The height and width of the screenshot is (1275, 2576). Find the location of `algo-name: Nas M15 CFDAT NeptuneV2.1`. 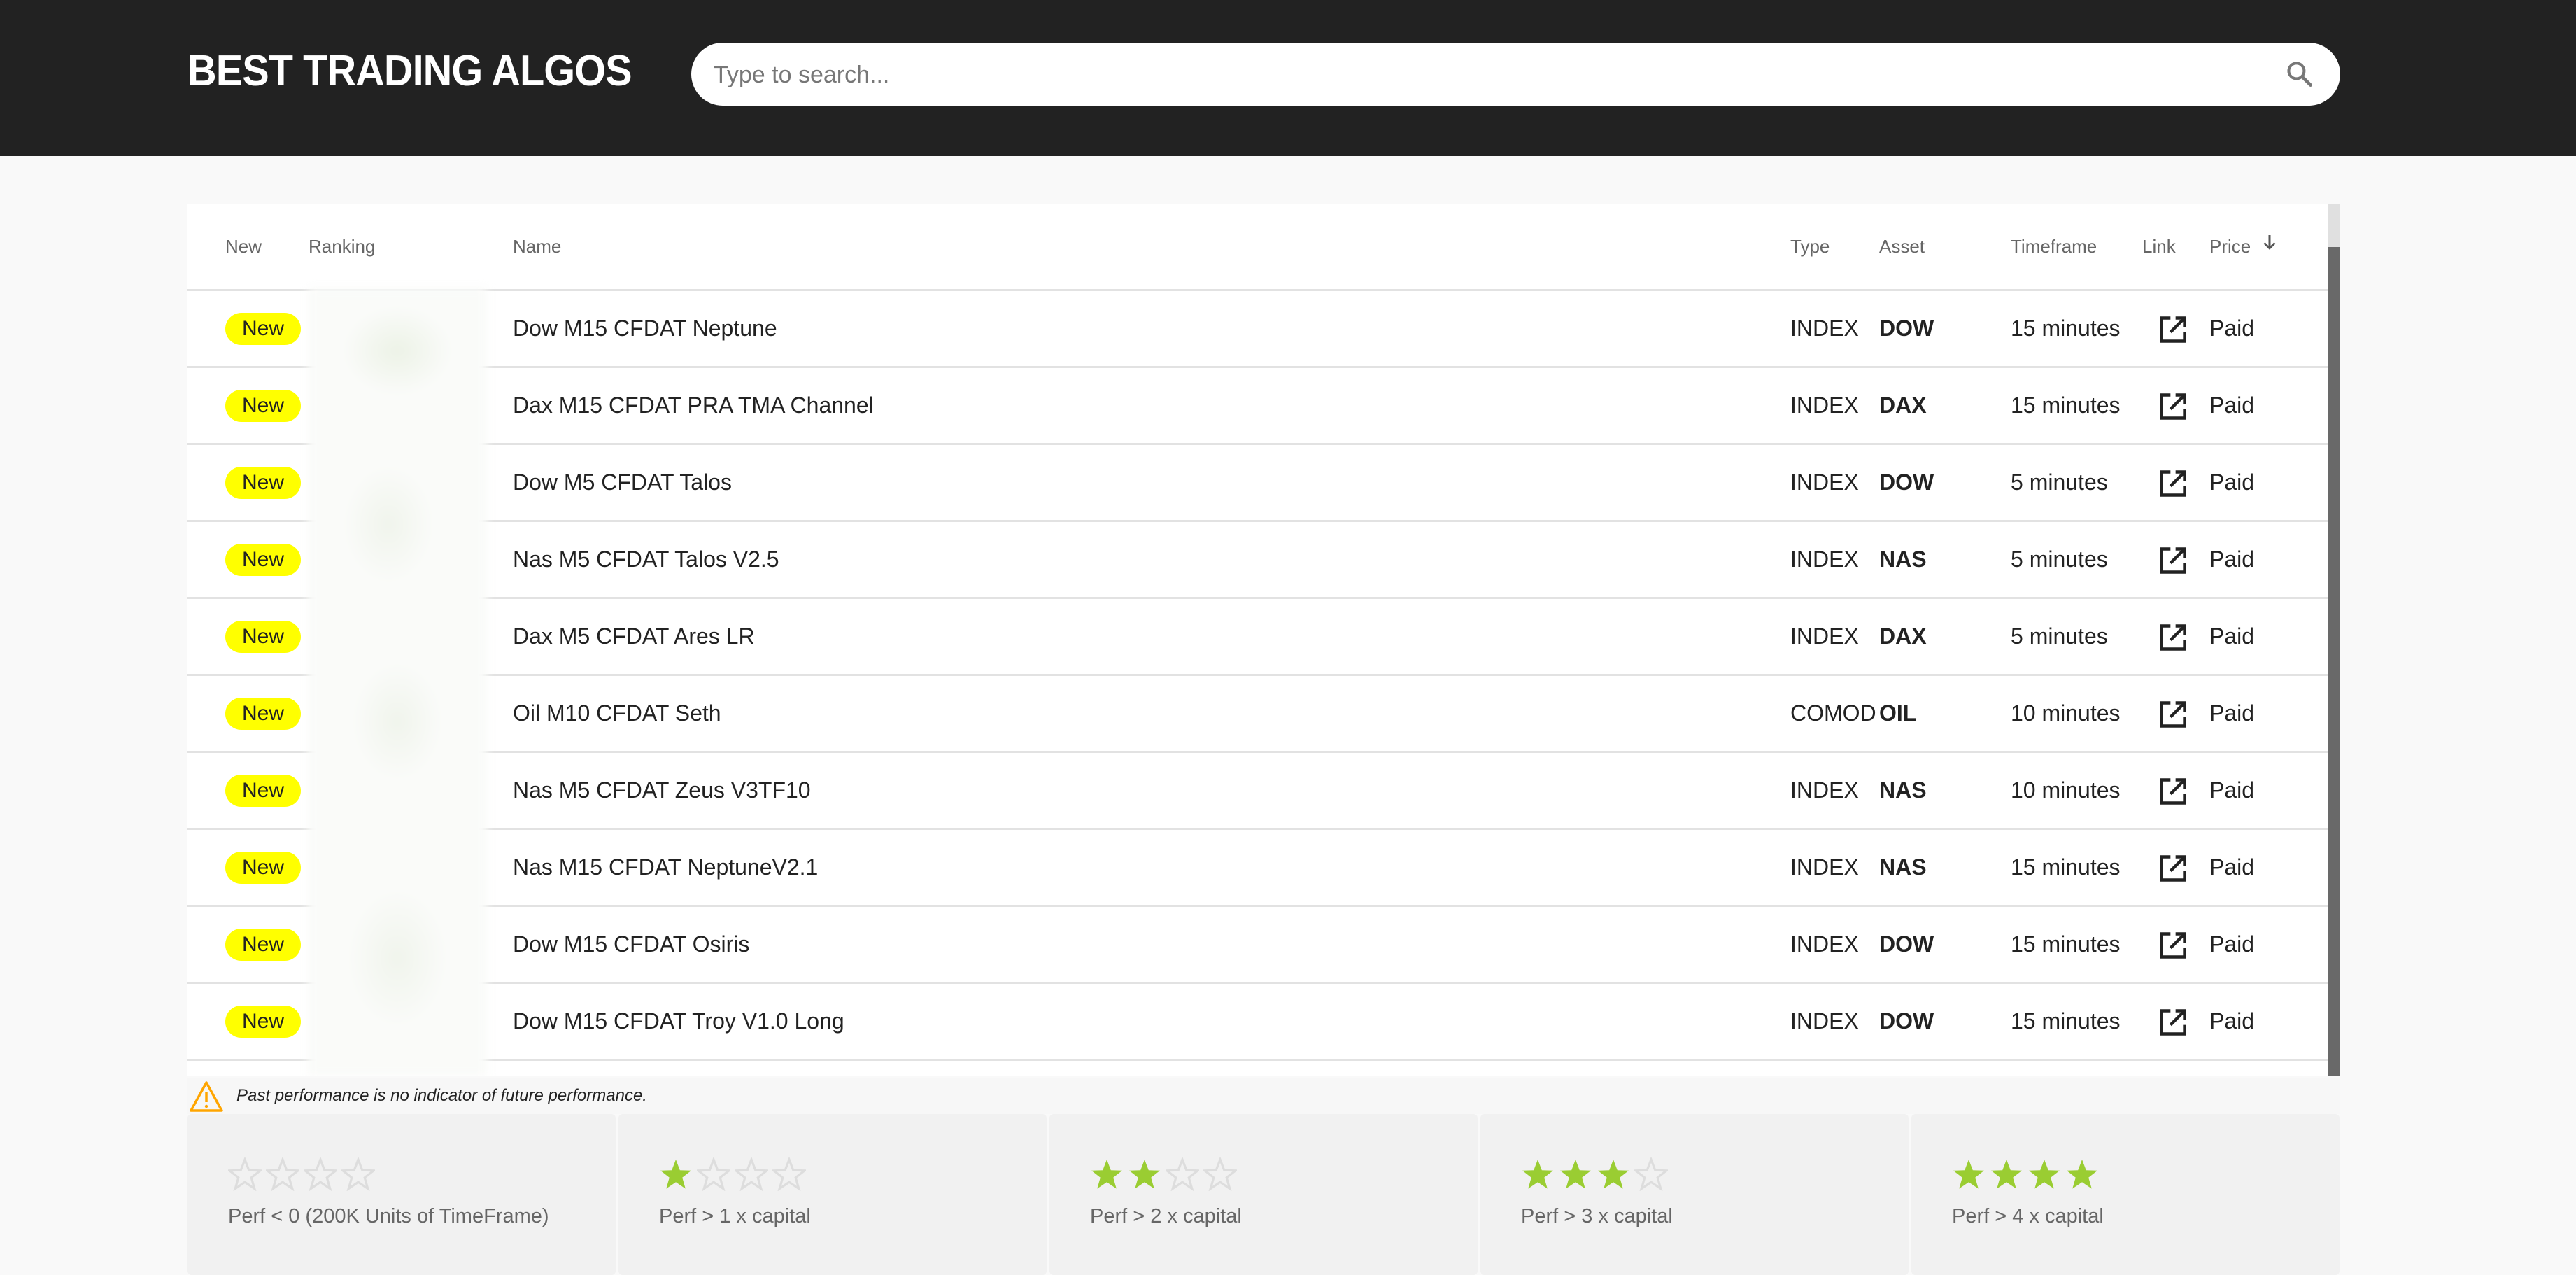

algo-name: Nas M15 CFDAT NeptuneV2.1 is located at coordinates (665, 867).